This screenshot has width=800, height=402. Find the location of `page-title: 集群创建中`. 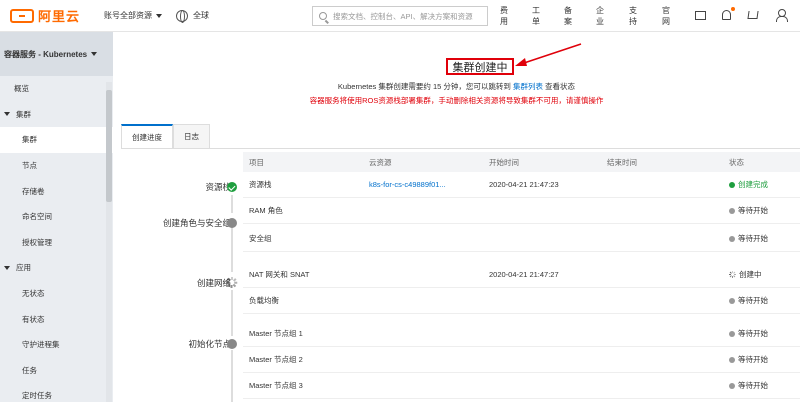

page-title: 集群创建中 is located at coordinates (480, 66).